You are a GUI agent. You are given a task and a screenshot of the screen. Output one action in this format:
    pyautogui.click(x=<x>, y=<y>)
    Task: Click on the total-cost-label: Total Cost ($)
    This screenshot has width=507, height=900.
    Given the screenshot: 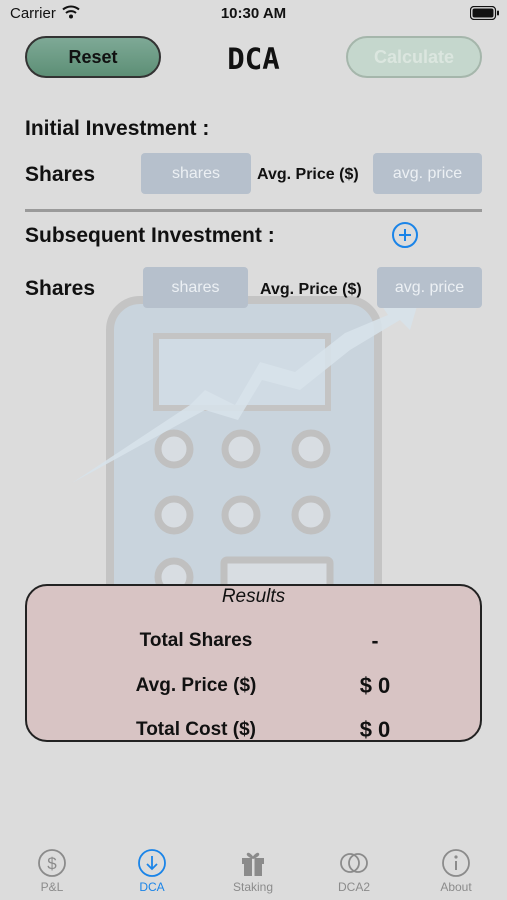 What is the action you would take?
    pyautogui.click(x=196, y=729)
    